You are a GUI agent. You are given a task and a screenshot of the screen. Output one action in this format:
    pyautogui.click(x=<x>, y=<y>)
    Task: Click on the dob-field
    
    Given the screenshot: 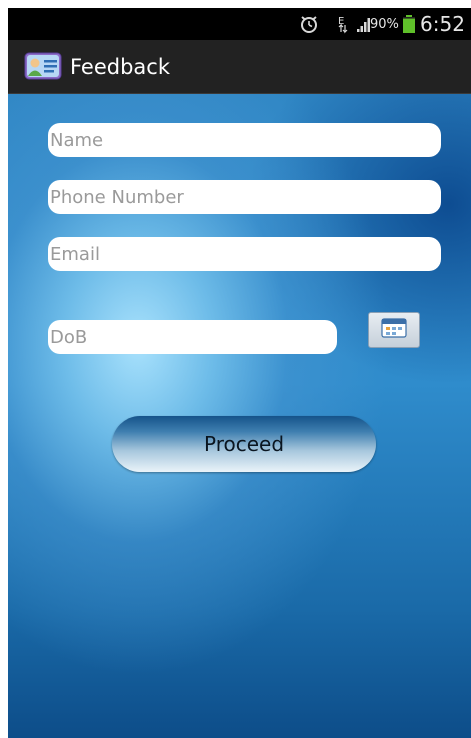 What is the action you would take?
    pyautogui.click(x=192, y=337)
    